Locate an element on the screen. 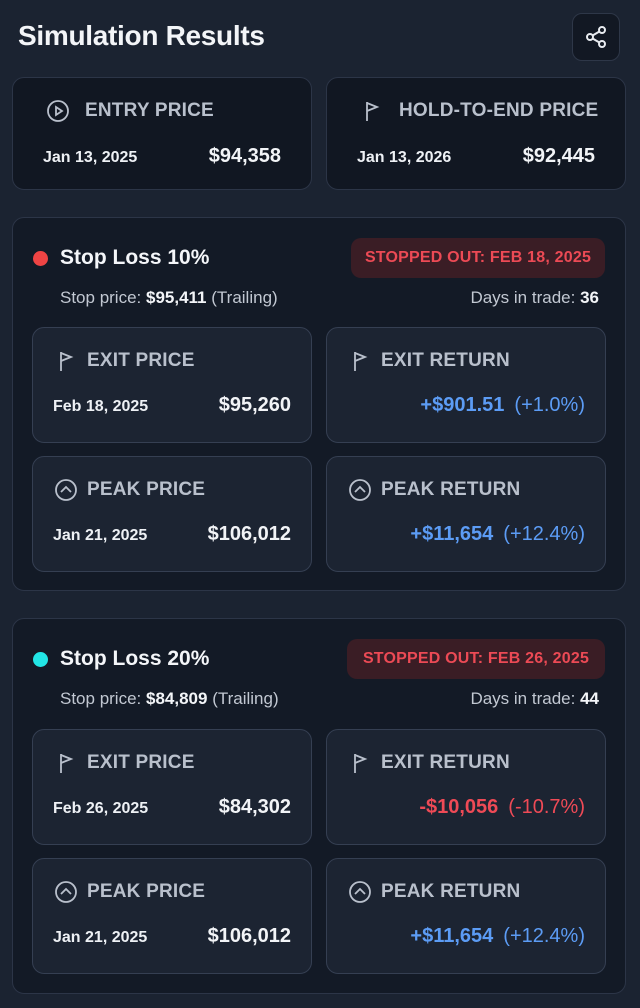 Image resolution: width=640 pixels, height=1008 pixels. exit-price-card: EXIT PRICE Feb 18, 2025 $95,260 is located at coordinates (172, 385).